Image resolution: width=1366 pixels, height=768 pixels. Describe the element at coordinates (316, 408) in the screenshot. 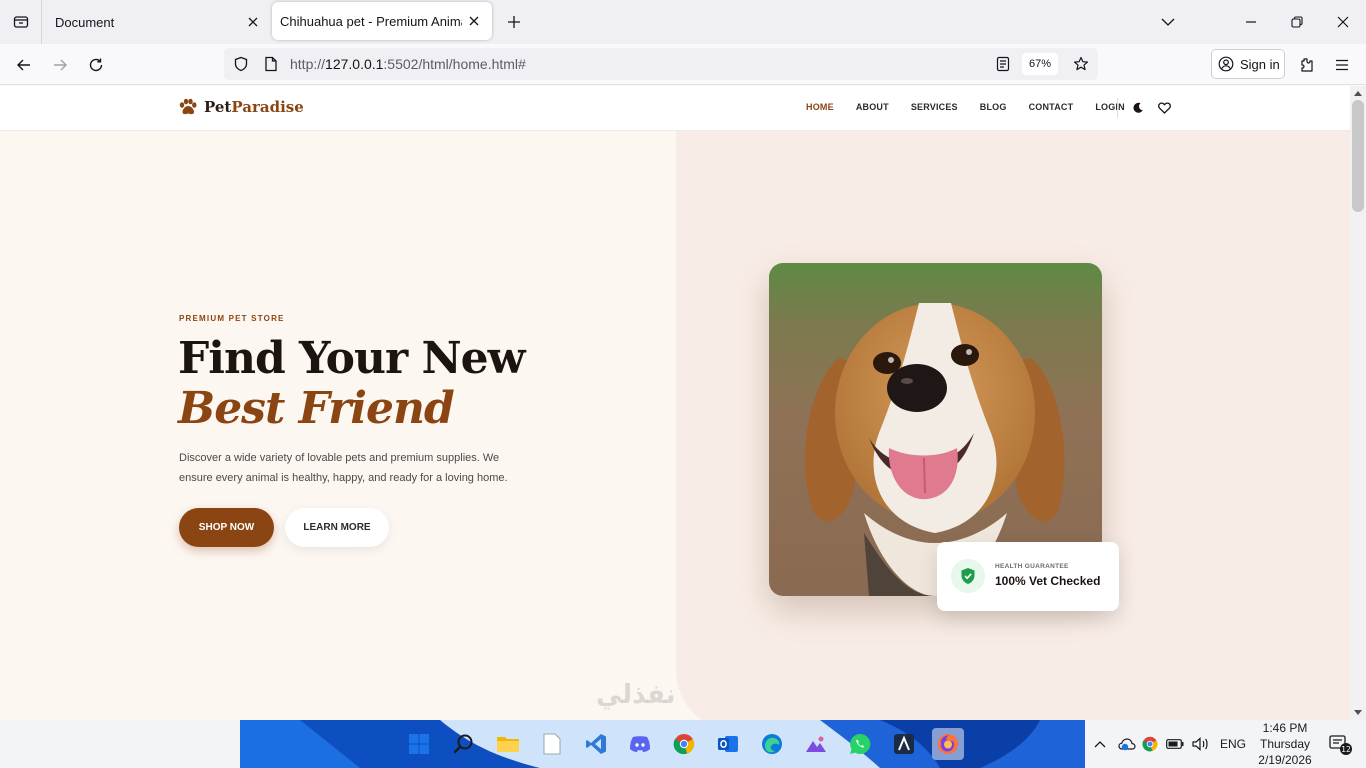

I see `hero-title-line2: Best Friend` at that location.